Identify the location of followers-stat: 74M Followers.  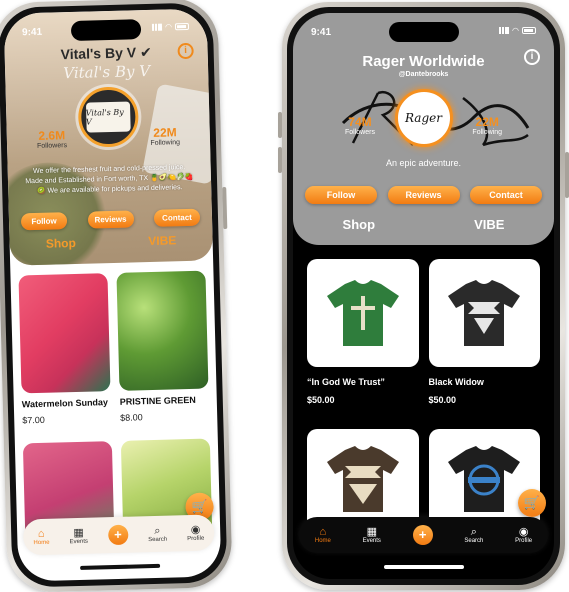
(360, 125).